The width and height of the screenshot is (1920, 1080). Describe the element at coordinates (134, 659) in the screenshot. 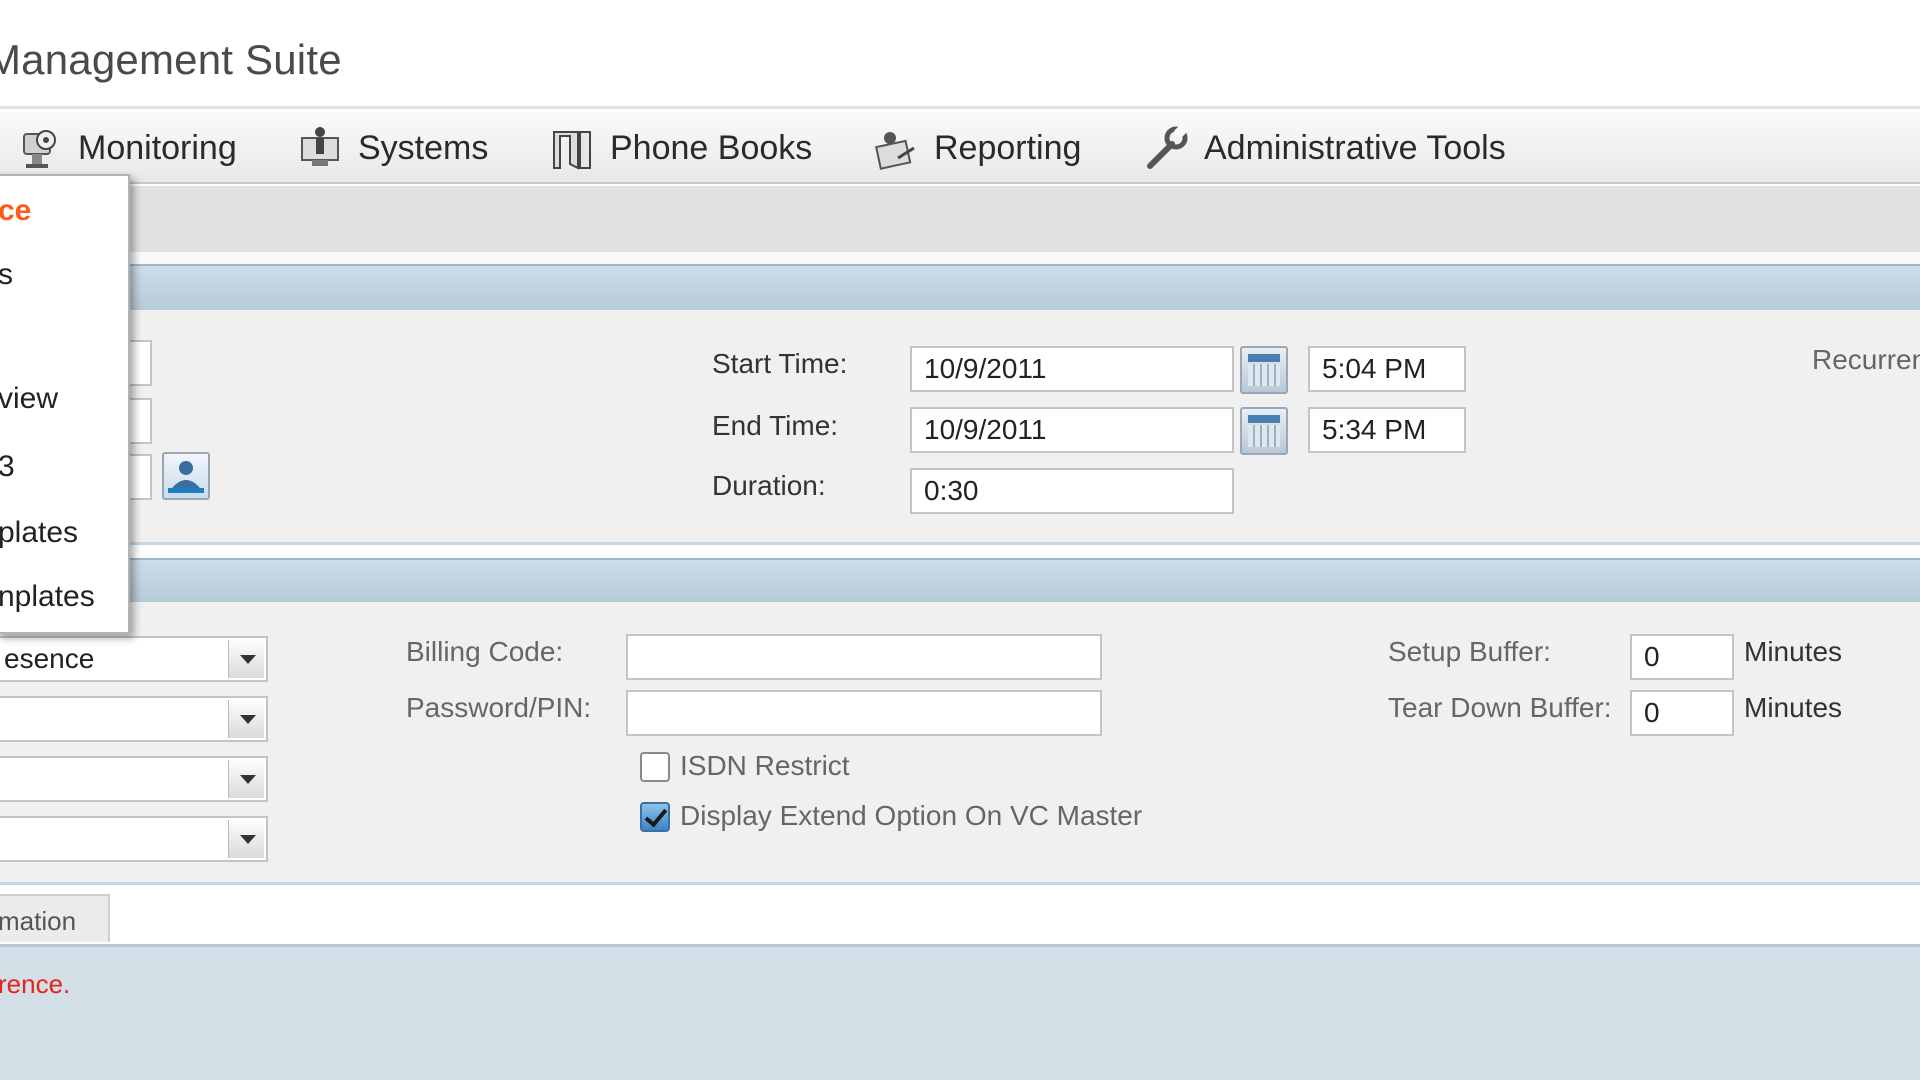

I see `conference-type-select: esence` at that location.